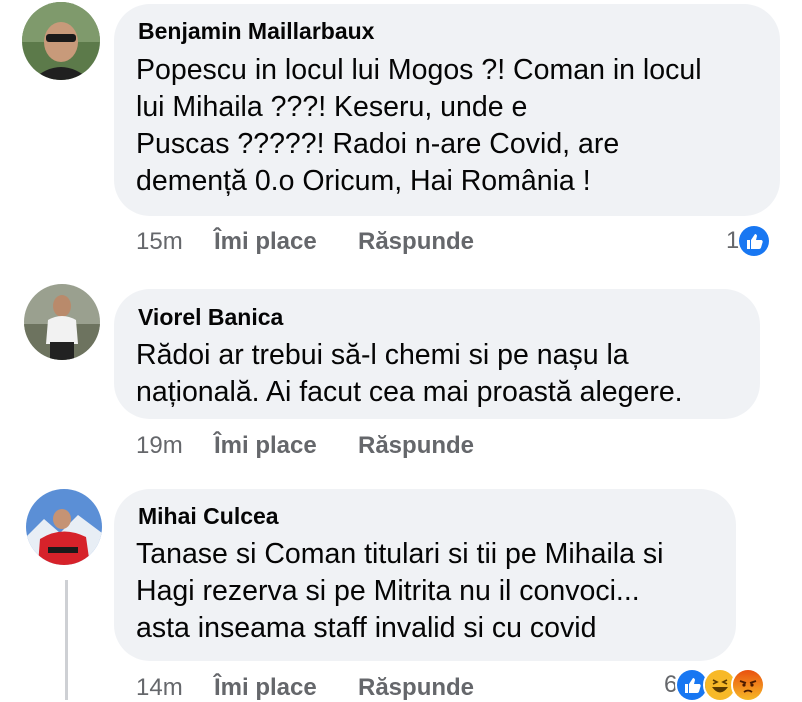 The width and height of the screenshot is (802, 702). Describe the element at coordinates (715, 685) in the screenshot. I see `reaction-summary: 6` at that location.